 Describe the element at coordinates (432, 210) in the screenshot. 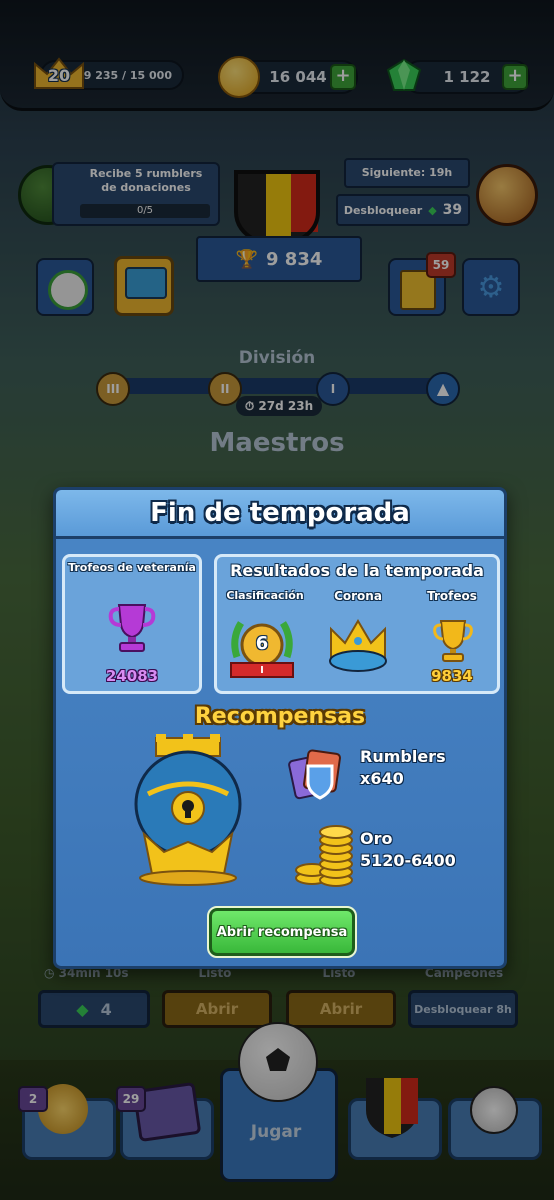

I see `small-gem-icon: ◆` at that location.